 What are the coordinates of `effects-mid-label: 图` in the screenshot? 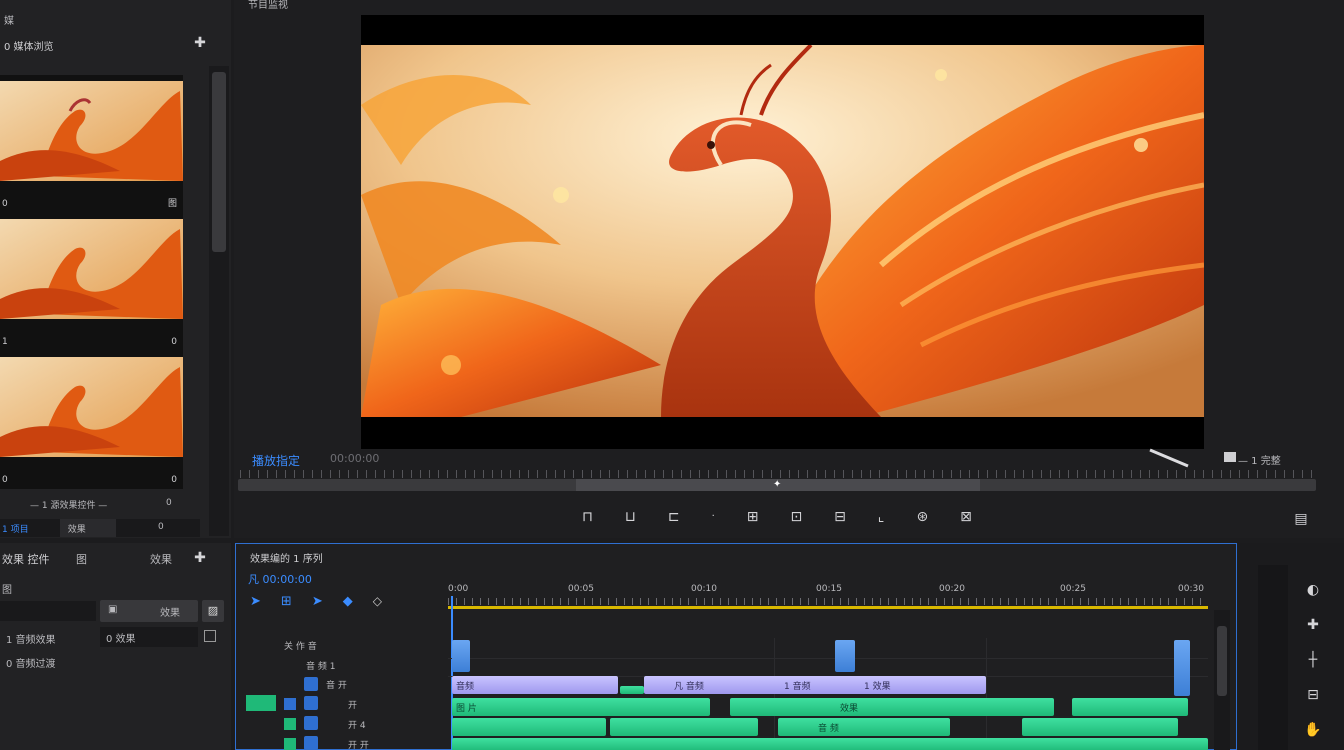 It's located at (81, 559).